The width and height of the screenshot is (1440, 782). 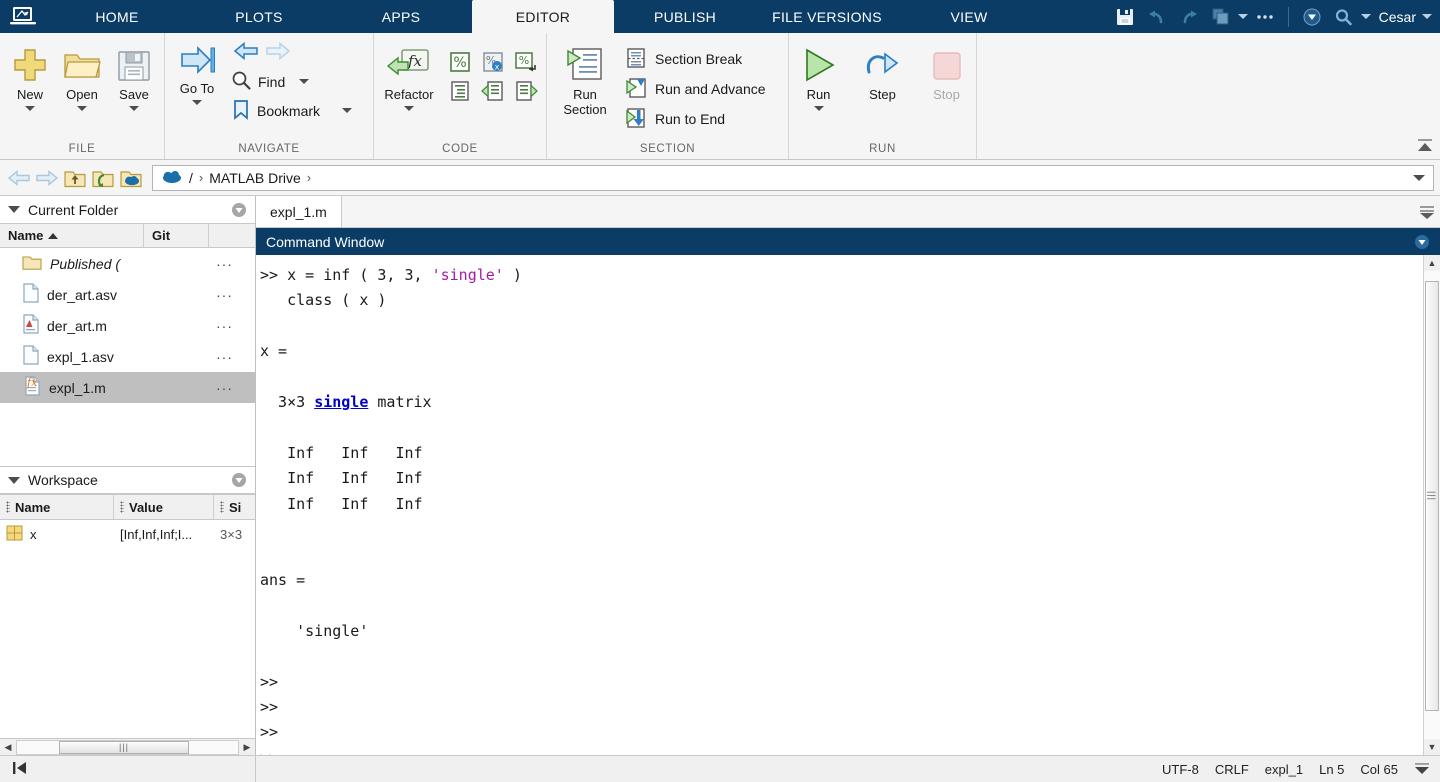 What do you see at coordinates (819, 75) in the screenshot?
I see `run-button: Run` at bounding box center [819, 75].